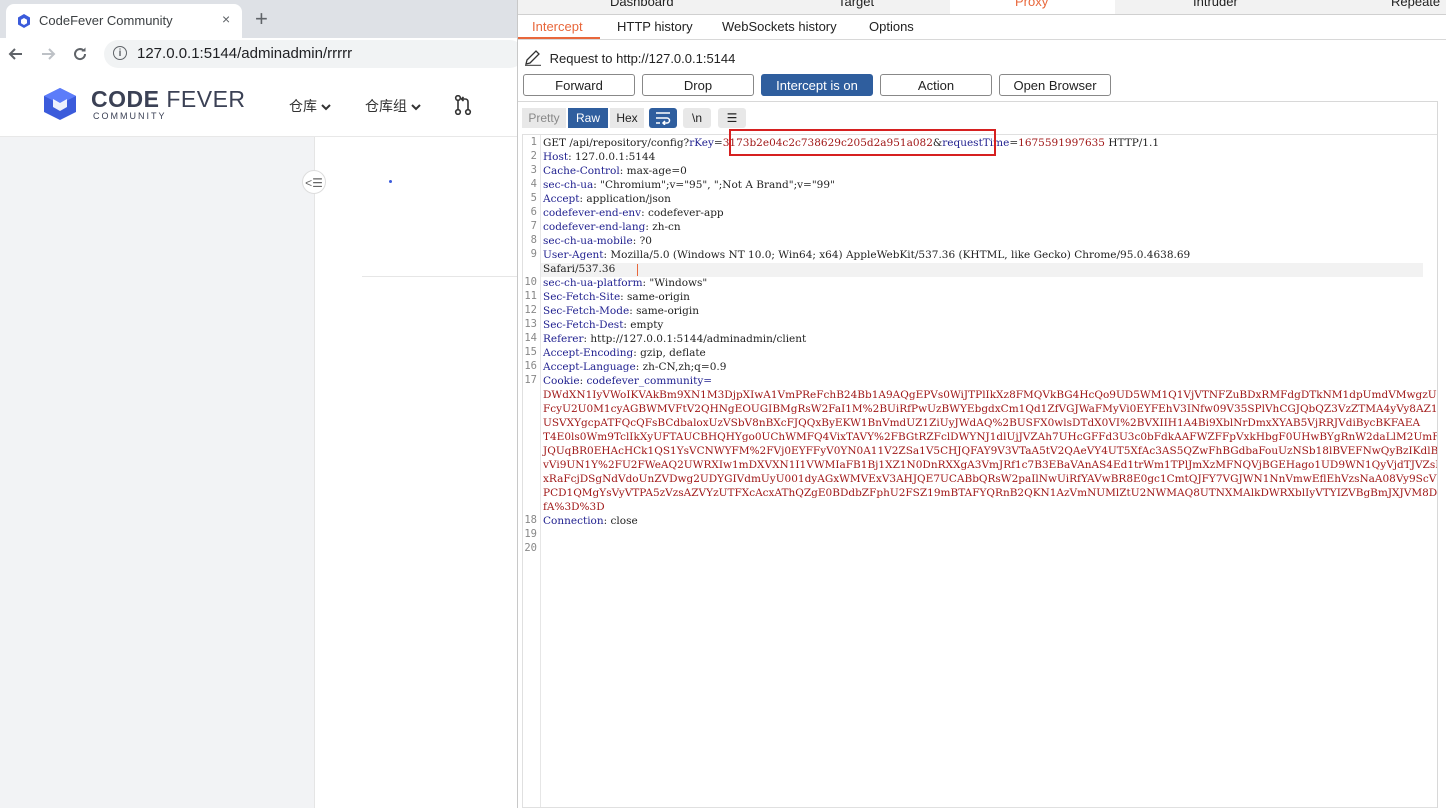  Describe the element at coordinates (559, 27) in the screenshot. I see `tab-intercept: Intercept` at that location.